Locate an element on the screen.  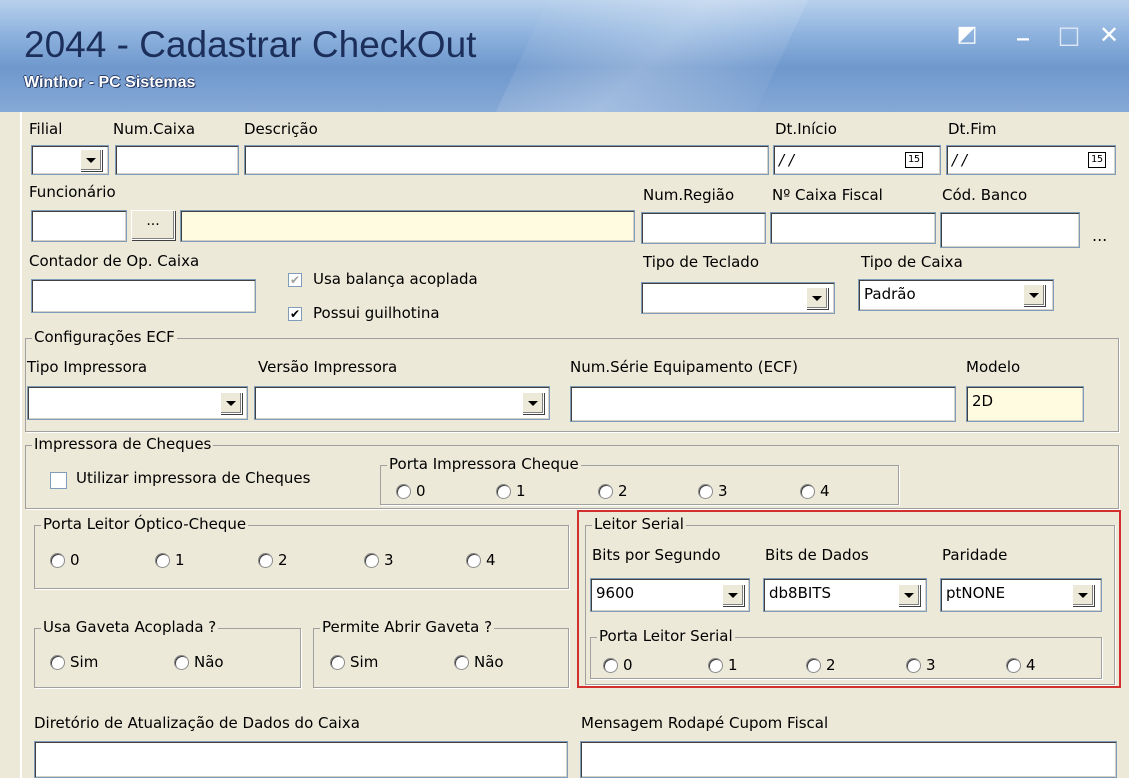
ecf-group-title: Configurações ECF is located at coordinates (104, 337).